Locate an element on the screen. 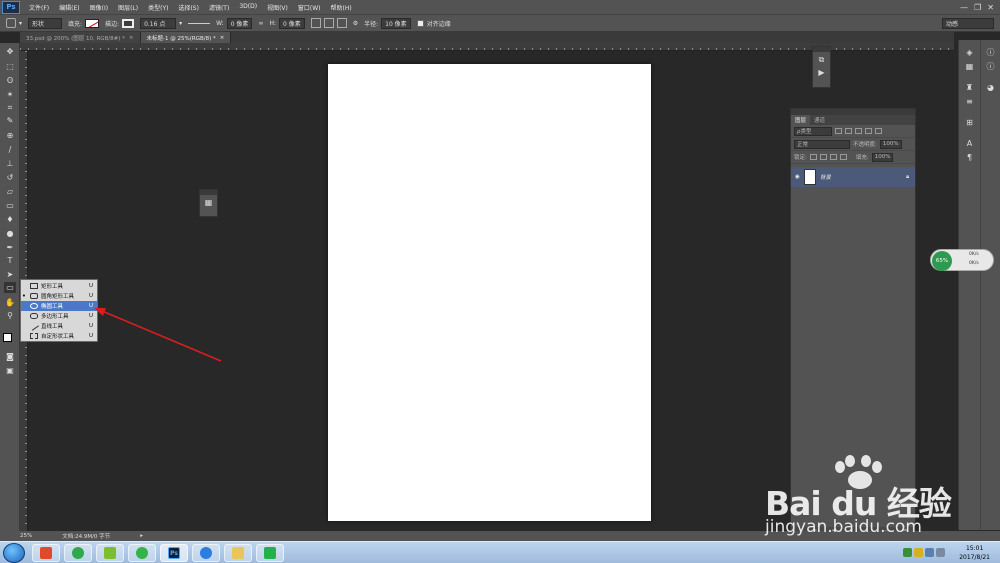  network-speed-widget: 65% 0K/s 0K/s is located at coordinates (962, 260).